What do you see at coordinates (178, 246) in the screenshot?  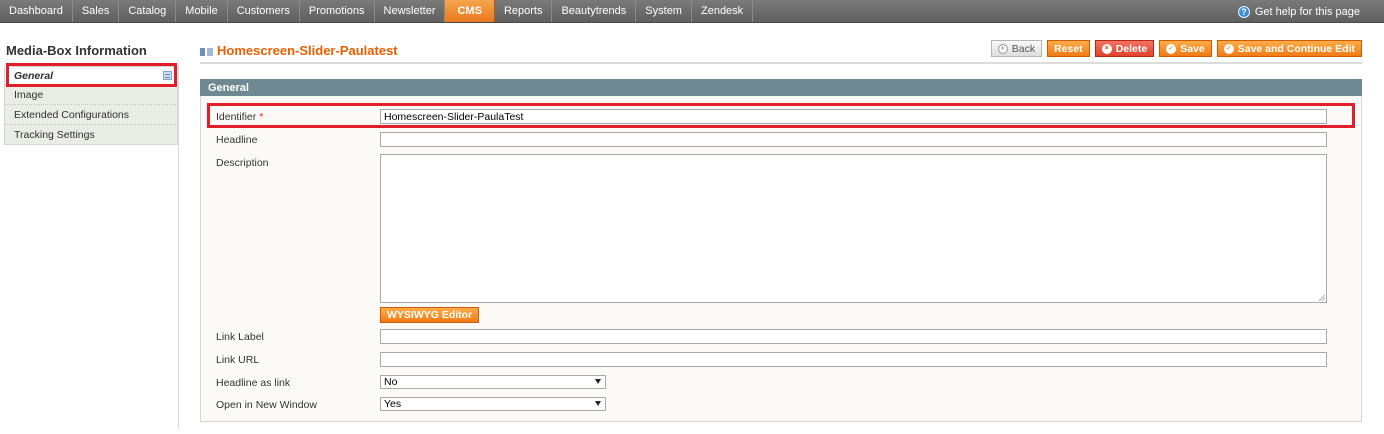 I see `sidebar-divider` at bounding box center [178, 246].